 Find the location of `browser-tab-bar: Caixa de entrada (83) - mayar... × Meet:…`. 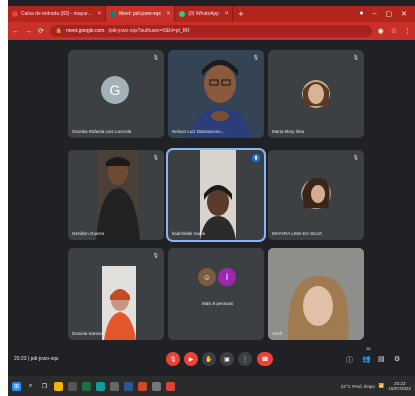

browser-tab-bar: Caixa de entrada (83) - mayar... × Meet:… is located at coordinates (211, 14).